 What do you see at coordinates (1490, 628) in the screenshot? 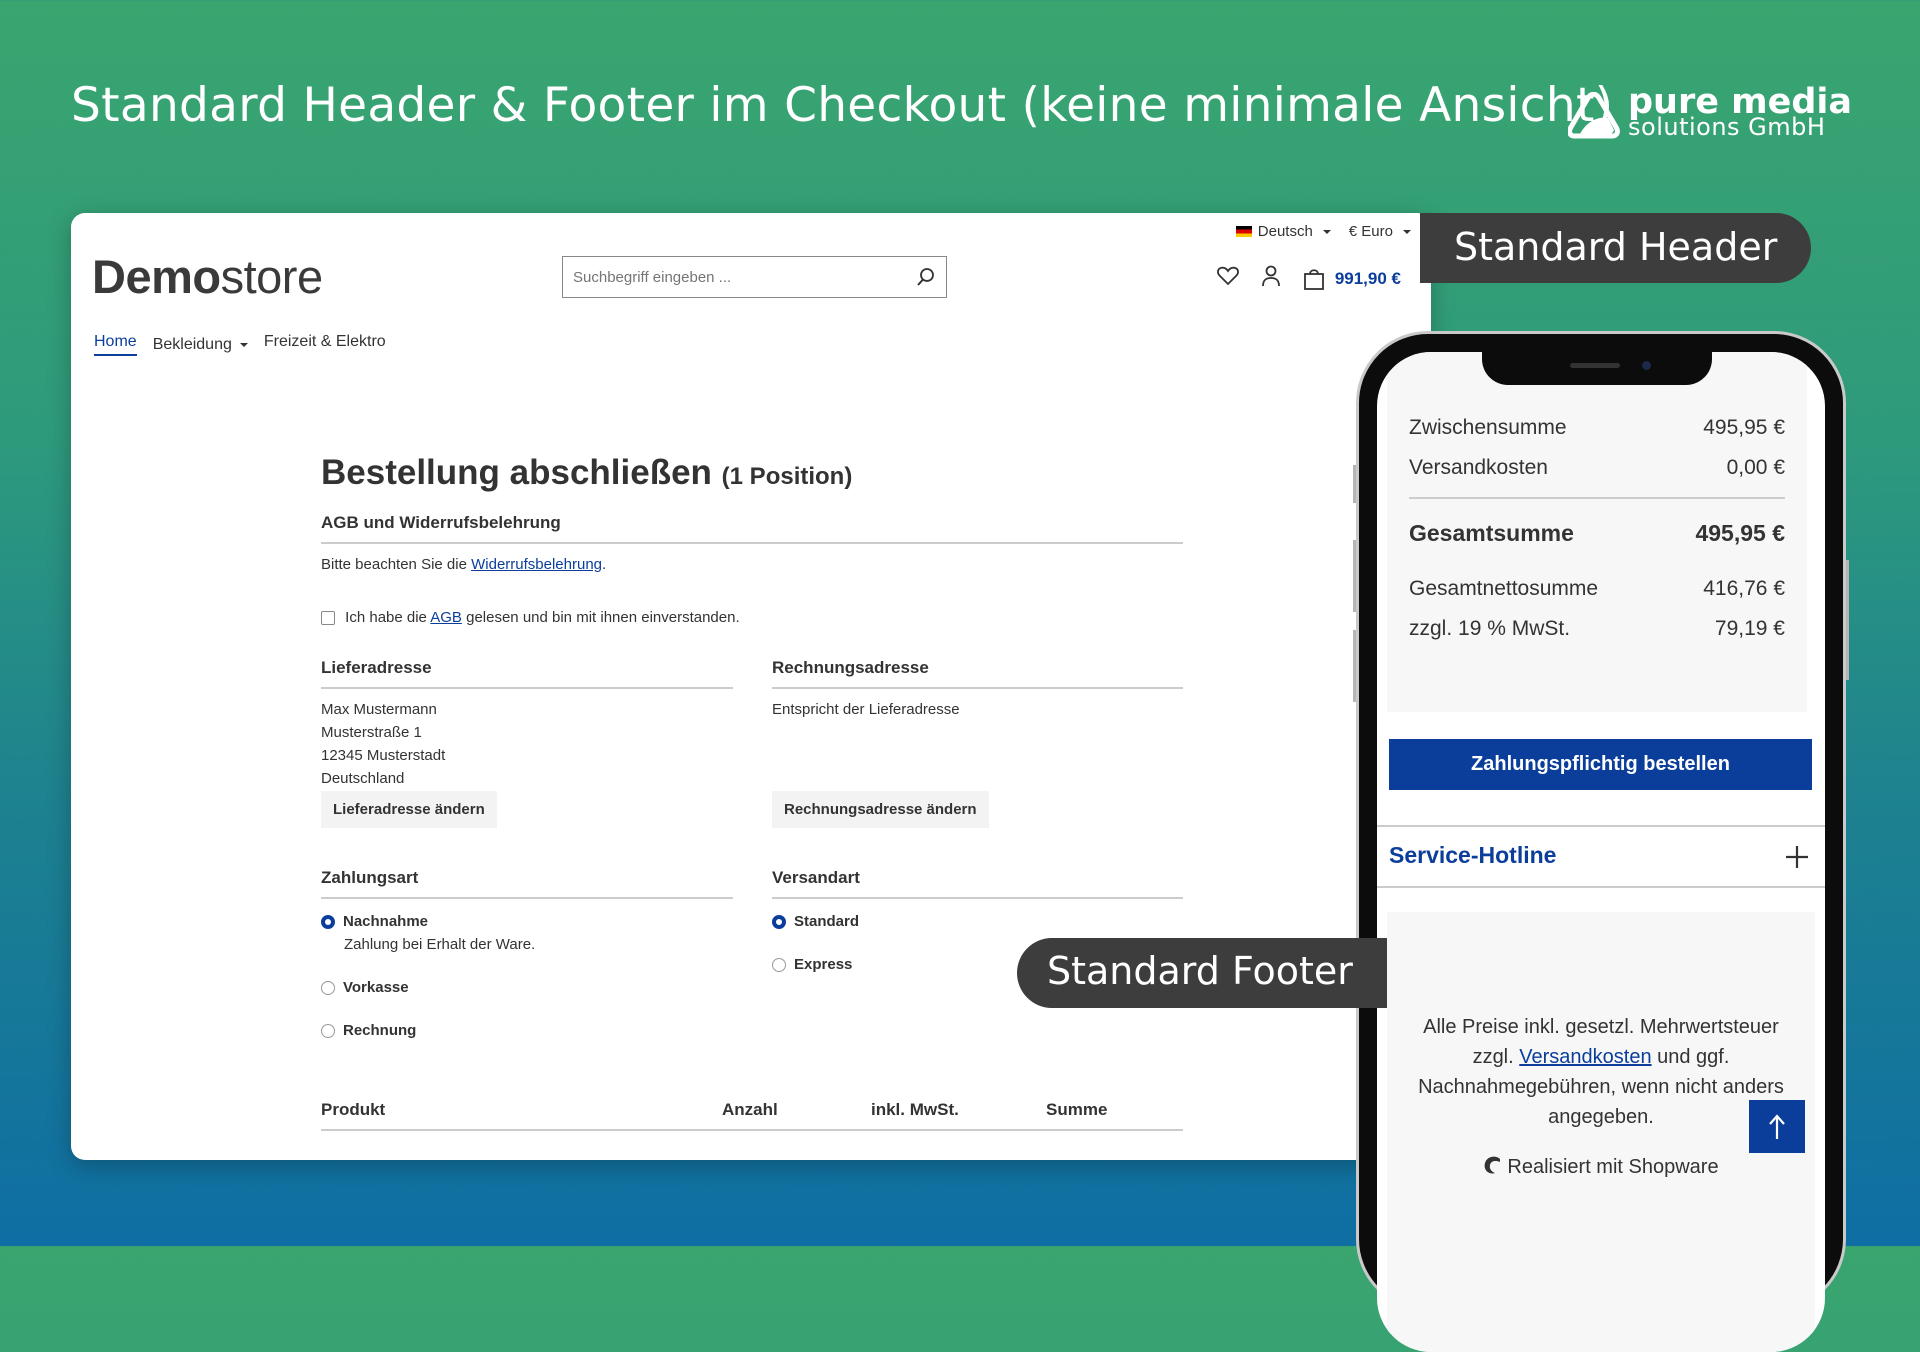
I see `tax-label: zzgl. 19 % MwSt.` at bounding box center [1490, 628].